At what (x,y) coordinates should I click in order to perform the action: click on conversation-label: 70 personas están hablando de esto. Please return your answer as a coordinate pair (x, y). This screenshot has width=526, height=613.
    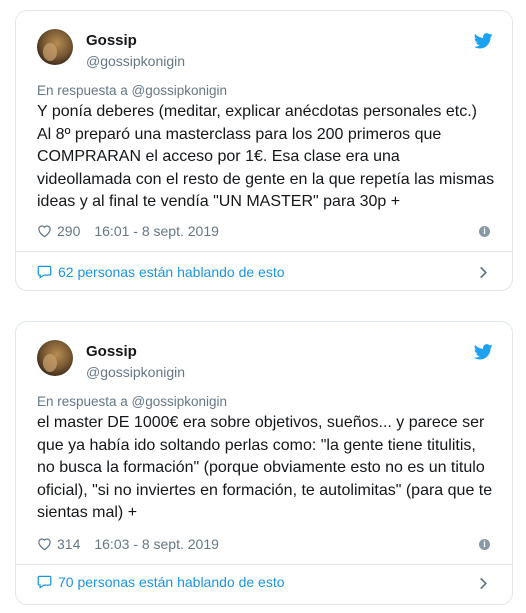
    Looking at the image, I should click on (171, 582).